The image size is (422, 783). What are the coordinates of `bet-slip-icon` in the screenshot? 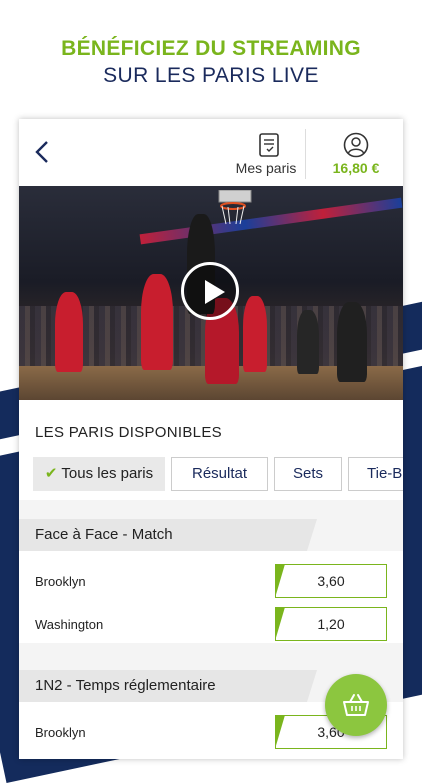 It's located at (269, 145).